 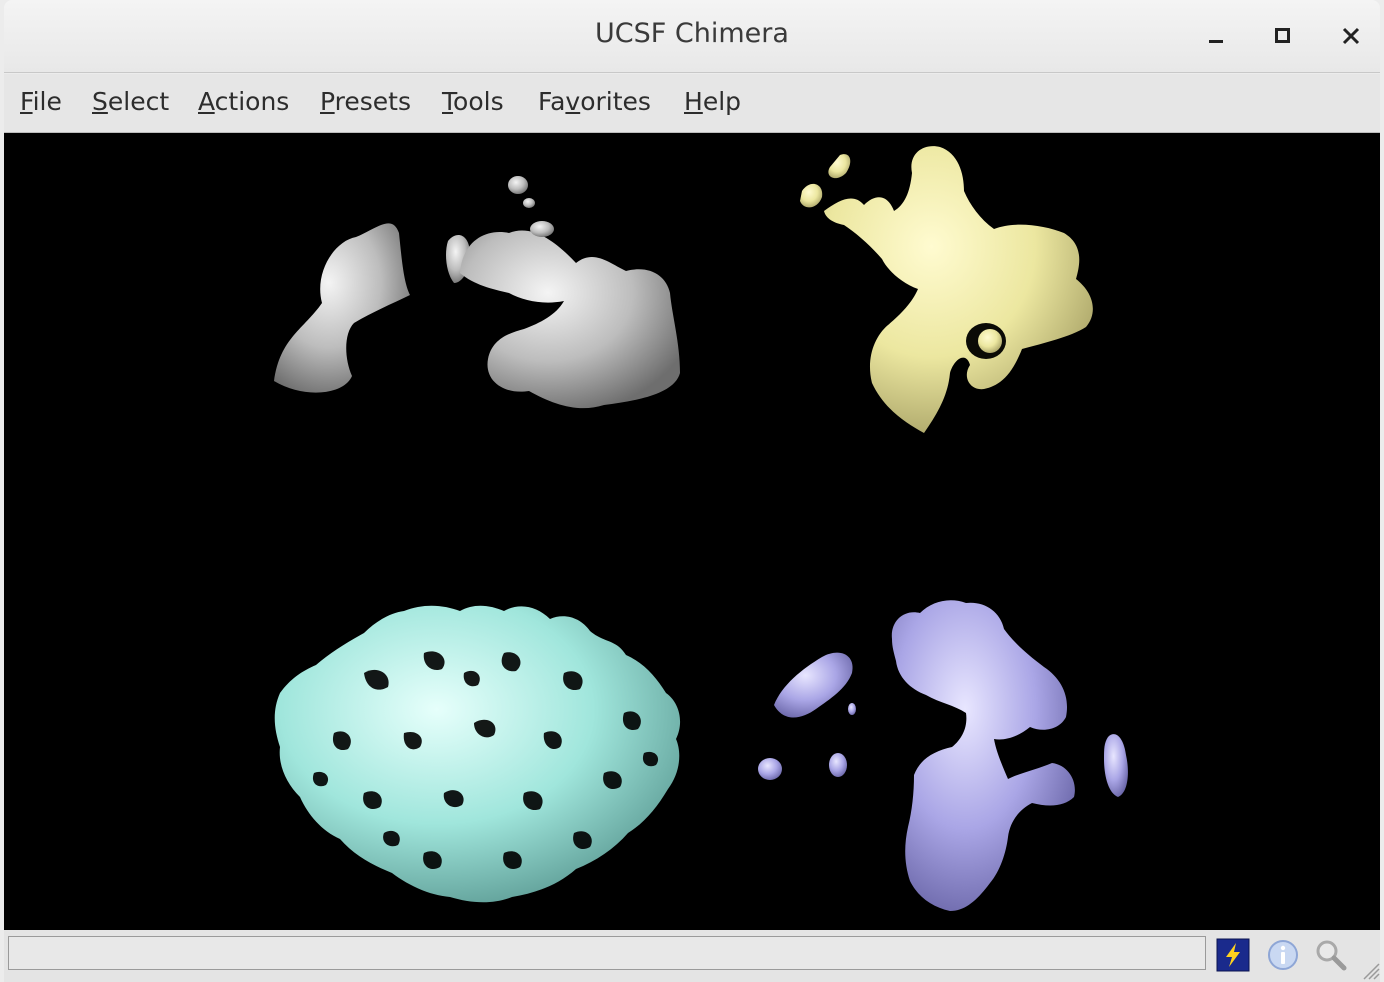 What do you see at coordinates (607, 953) in the screenshot?
I see `status-message` at bounding box center [607, 953].